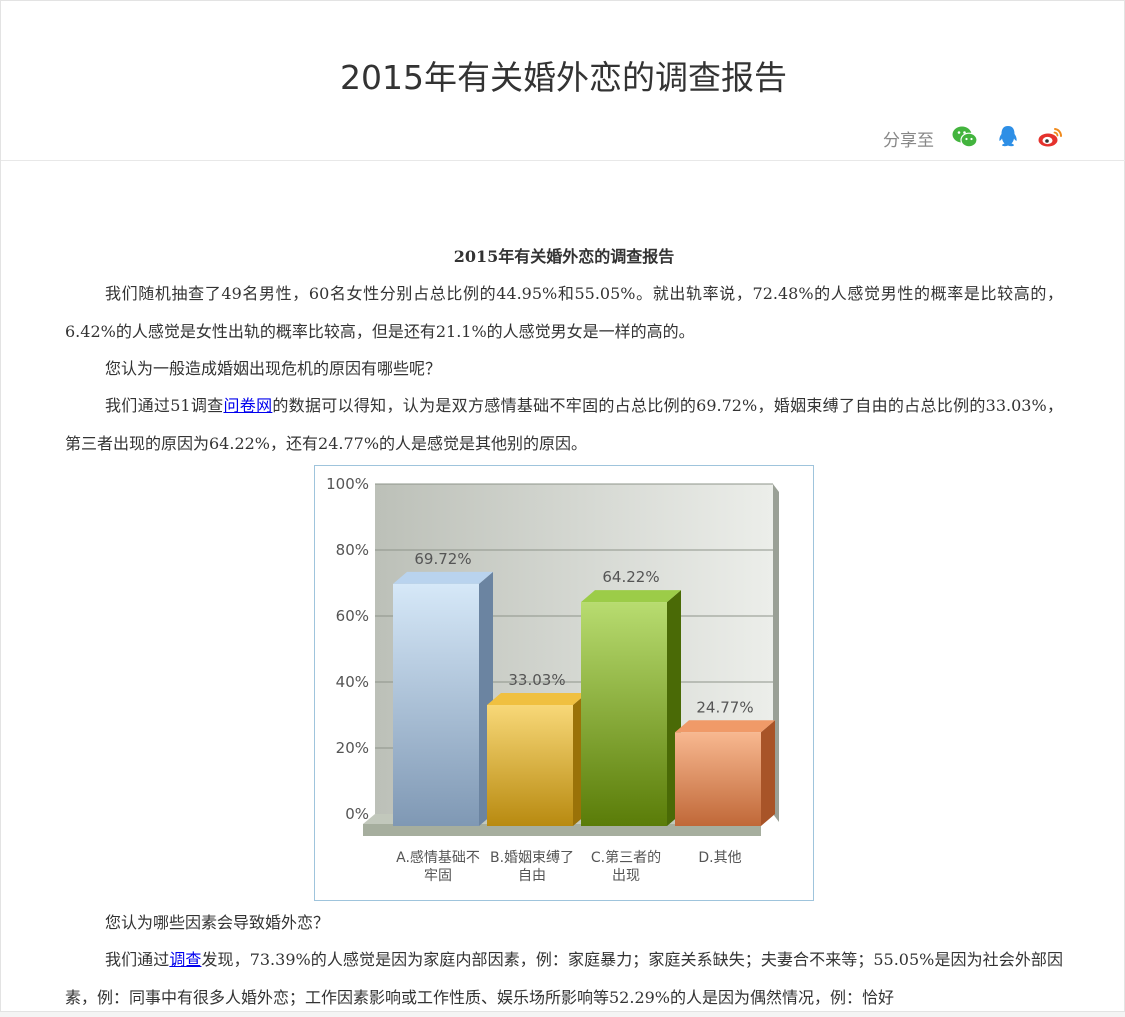 This screenshot has width=1125, height=1017. Describe the element at coordinates (247, 405) in the screenshot. I see `wenjuan-link: 问卷网` at that location.